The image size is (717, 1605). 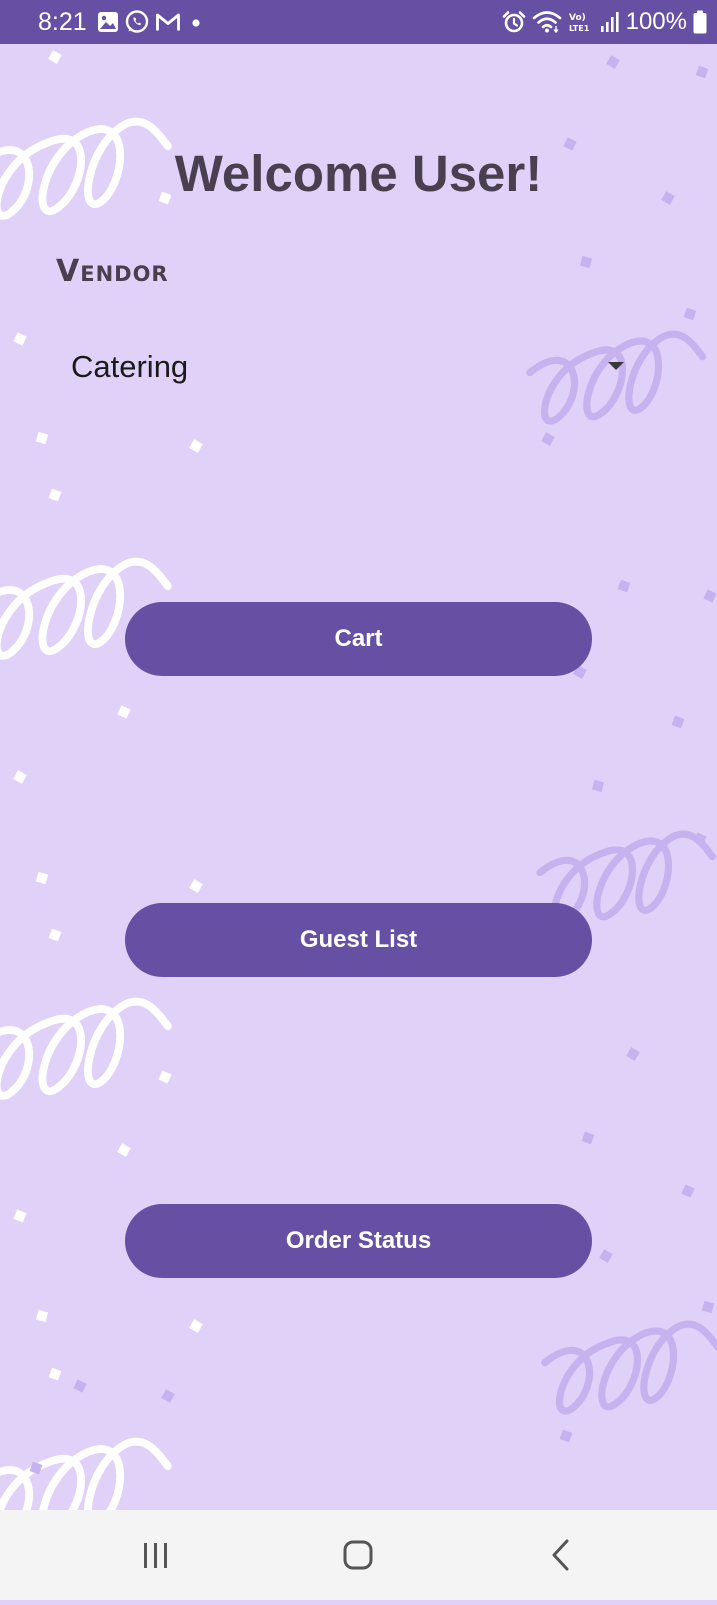 What do you see at coordinates (358, 639) in the screenshot?
I see `cart-button: Cart` at bounding box center [358, 639].